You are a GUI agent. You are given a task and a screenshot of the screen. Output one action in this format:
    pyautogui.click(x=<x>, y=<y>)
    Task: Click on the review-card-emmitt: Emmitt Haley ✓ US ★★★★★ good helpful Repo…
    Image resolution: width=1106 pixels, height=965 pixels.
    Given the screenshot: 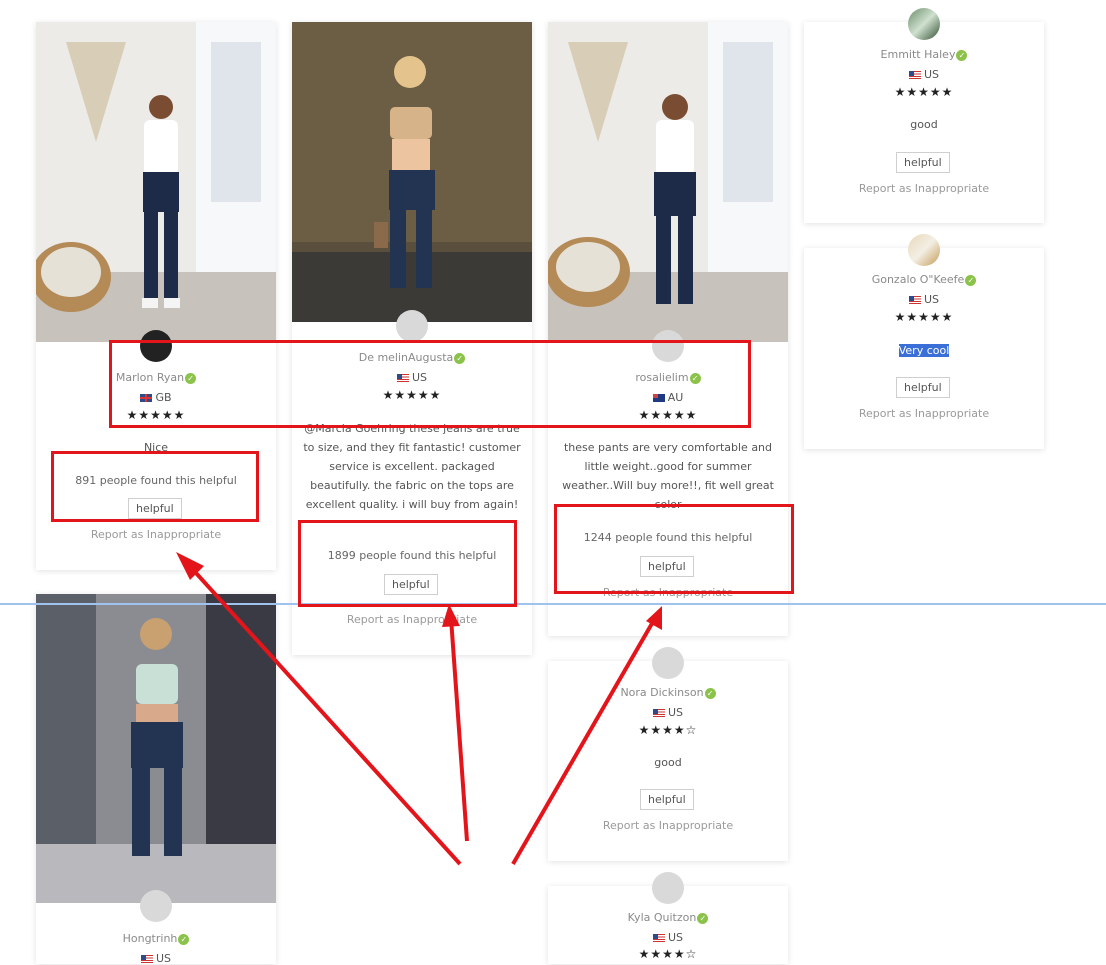 What is the action you would take?
    pyautogui.click(x=924, y=115)
    